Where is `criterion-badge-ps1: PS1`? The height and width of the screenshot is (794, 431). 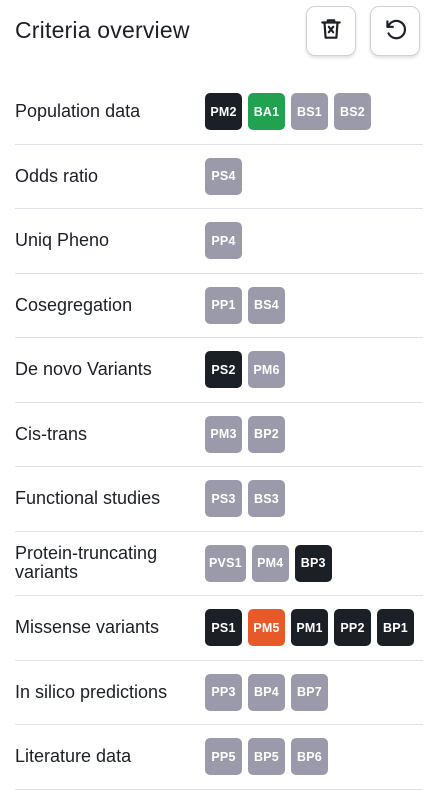 criterion-badge-ps1: PS1 is located at coordinates (223, 628).